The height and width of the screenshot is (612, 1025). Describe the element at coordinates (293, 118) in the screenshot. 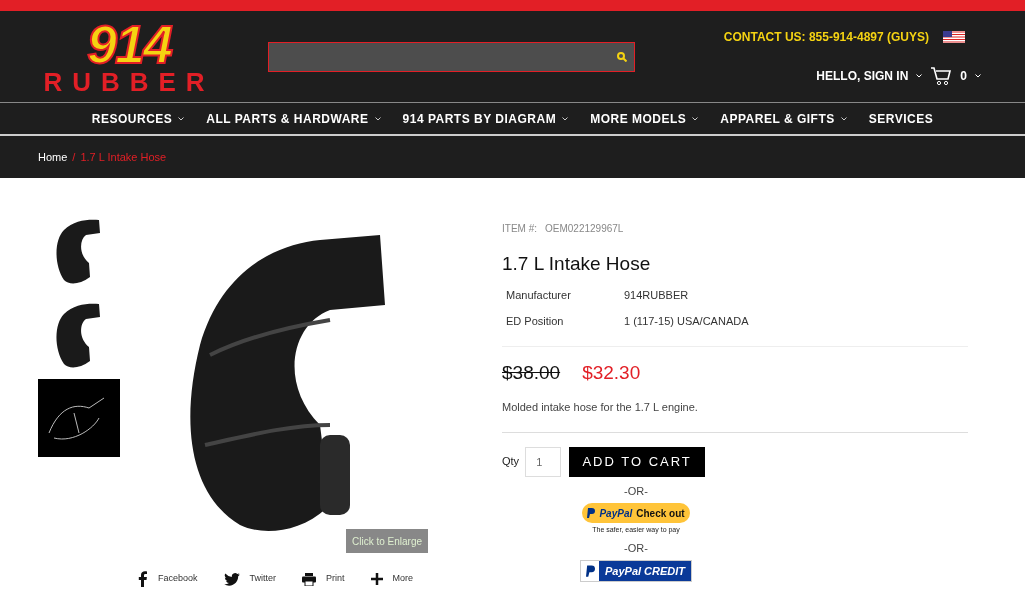

I see `nav-menu-item: ALL PARTS & HARDWARE` at that location.